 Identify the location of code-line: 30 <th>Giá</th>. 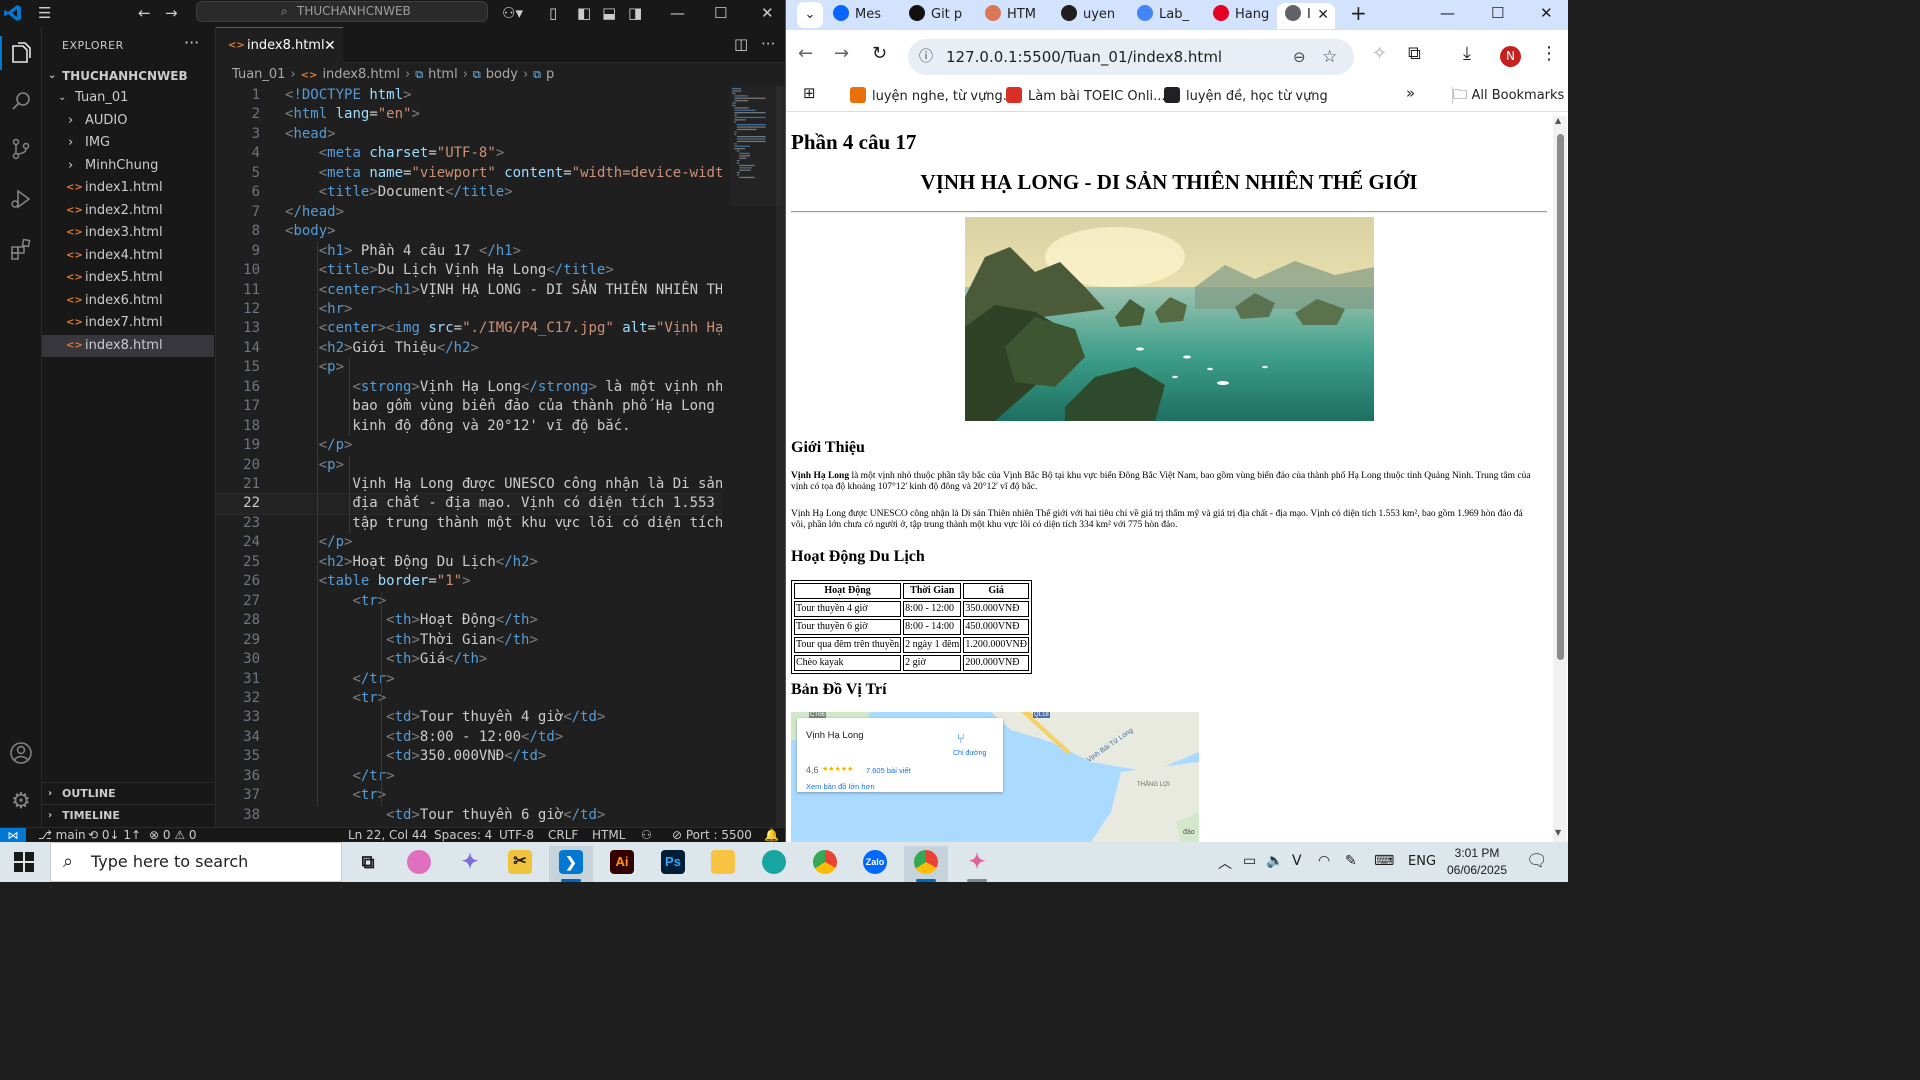
(469, 659).